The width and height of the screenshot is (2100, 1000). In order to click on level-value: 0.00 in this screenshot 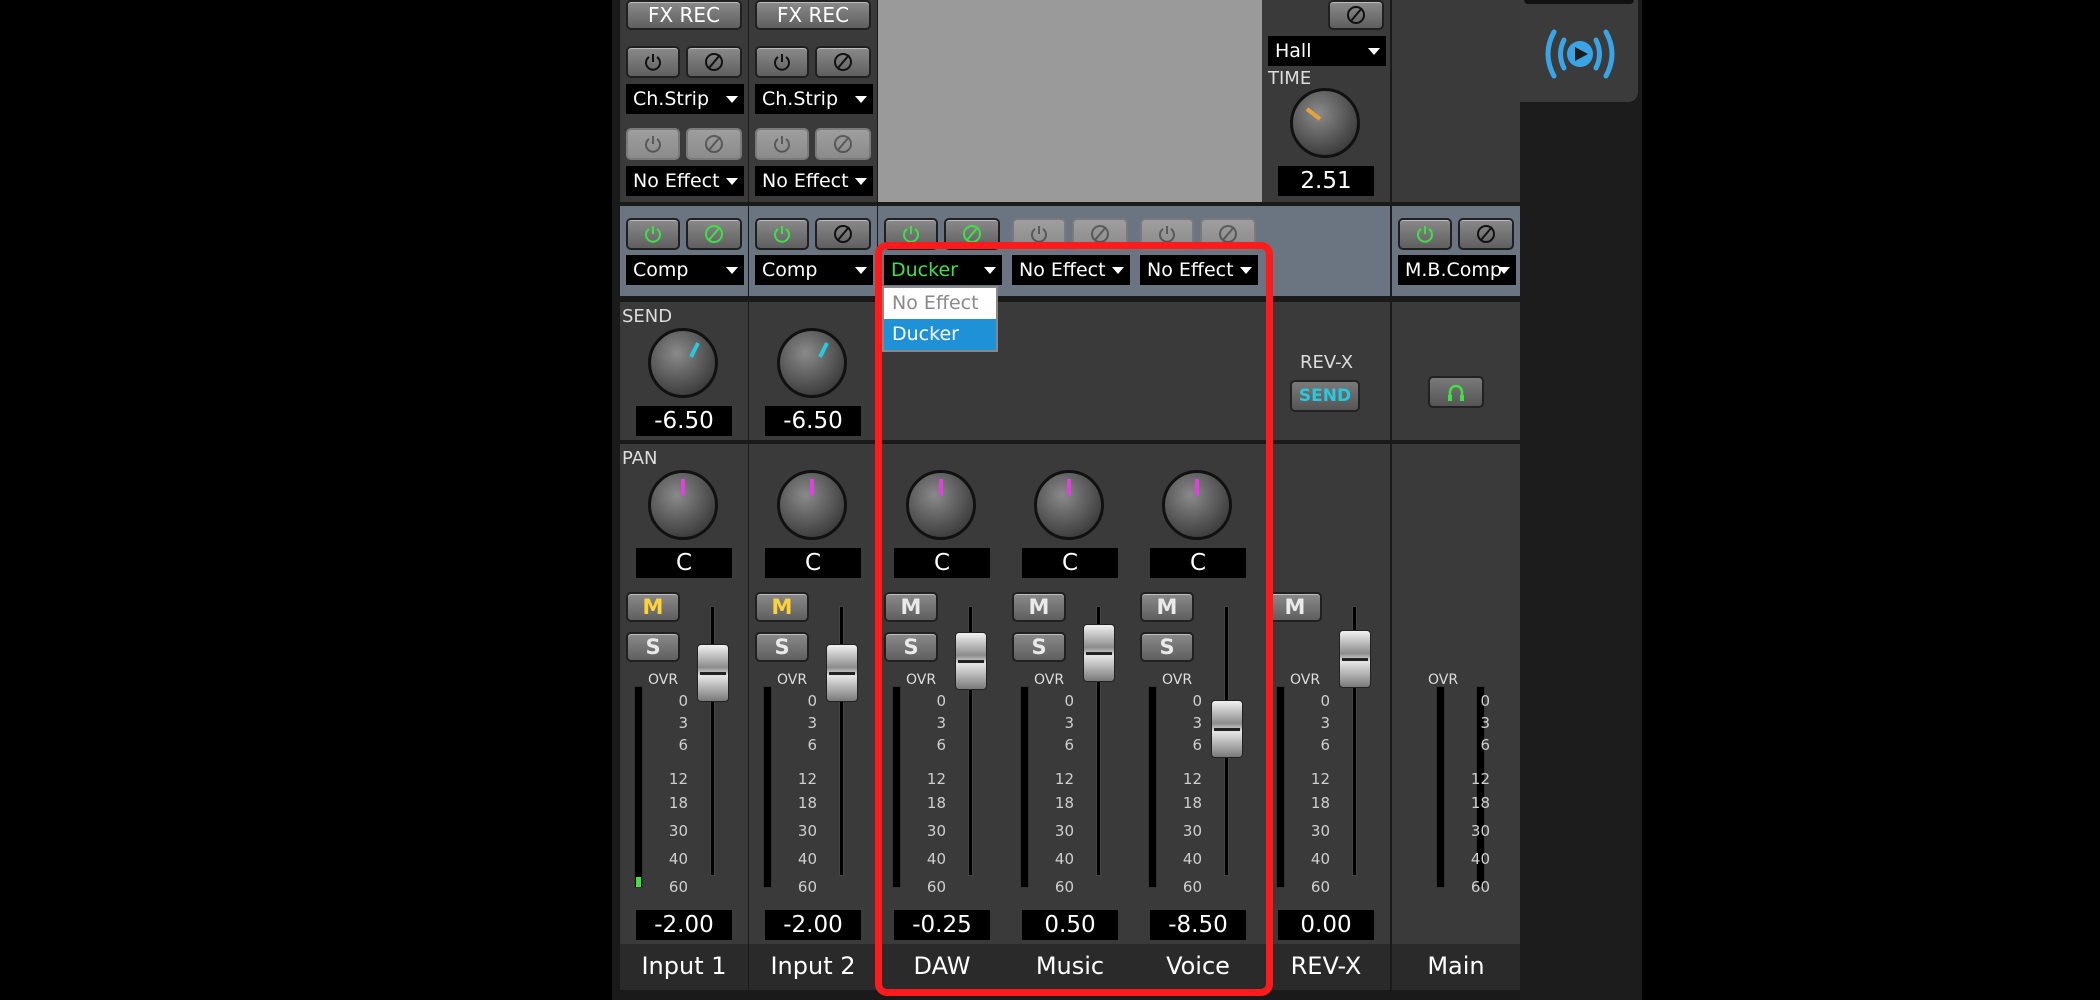, I will do `click(1326, 925)`.